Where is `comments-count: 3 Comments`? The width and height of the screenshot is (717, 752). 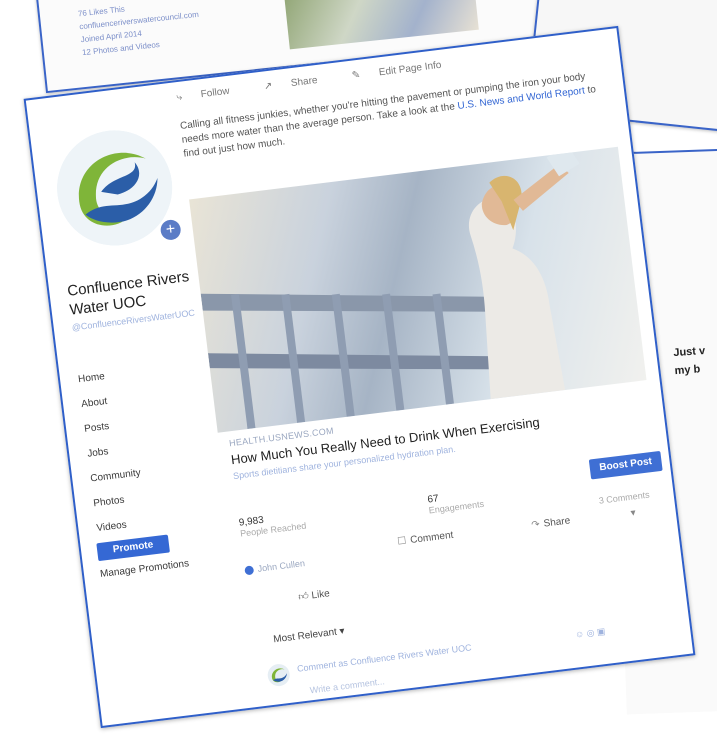
comments-count: 3 Comments is located at coordinates (624, 498).